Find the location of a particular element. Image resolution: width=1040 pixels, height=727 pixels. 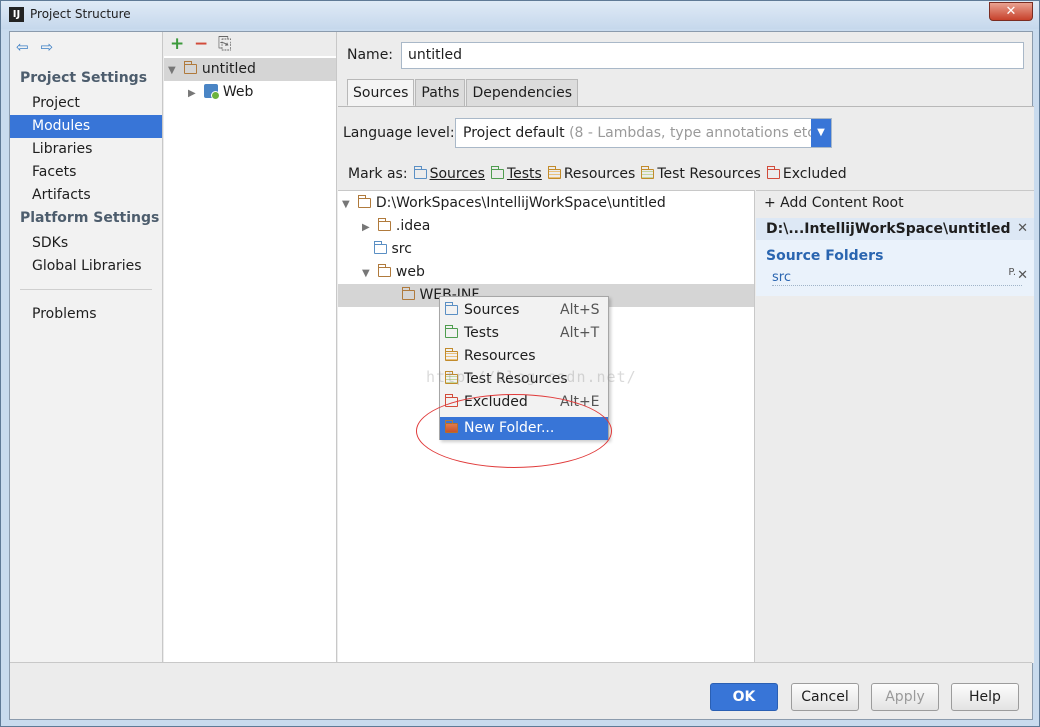

module-tree-item-web: ▶ Web is located at coordinates (250, 92).